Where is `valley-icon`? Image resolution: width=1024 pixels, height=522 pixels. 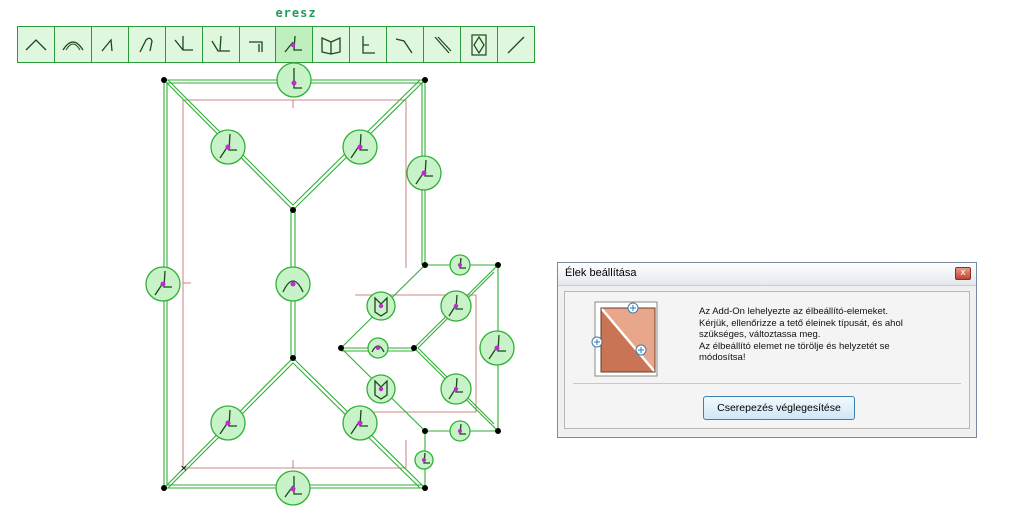
valley-icon is located at coordinates (183, 43).